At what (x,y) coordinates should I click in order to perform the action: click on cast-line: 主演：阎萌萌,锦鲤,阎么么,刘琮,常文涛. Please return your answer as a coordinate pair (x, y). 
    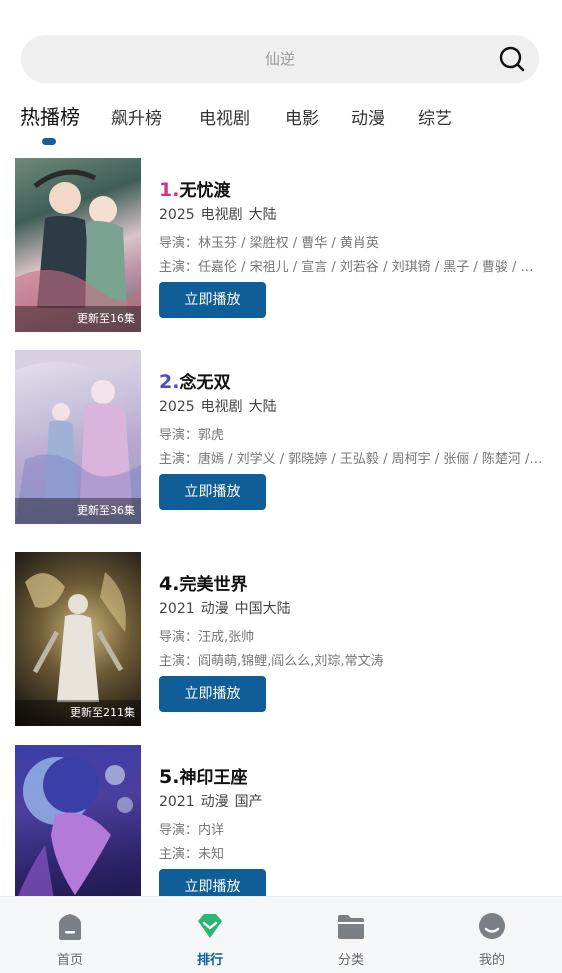
    Looking at the image, I should click on (271, 661).